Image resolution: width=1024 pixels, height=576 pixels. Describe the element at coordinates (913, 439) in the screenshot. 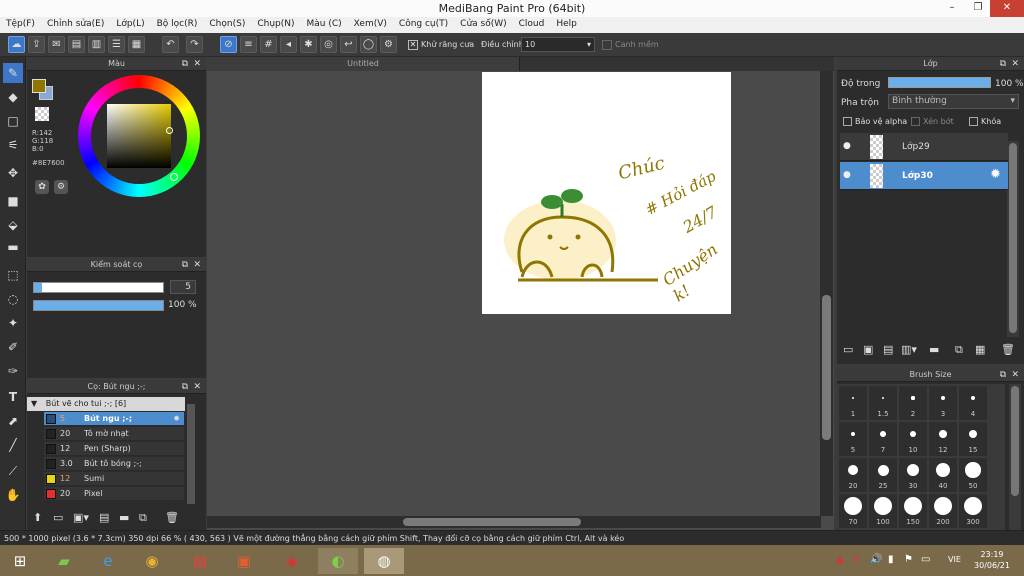

I see `brush-size-cell: 10` at that location.